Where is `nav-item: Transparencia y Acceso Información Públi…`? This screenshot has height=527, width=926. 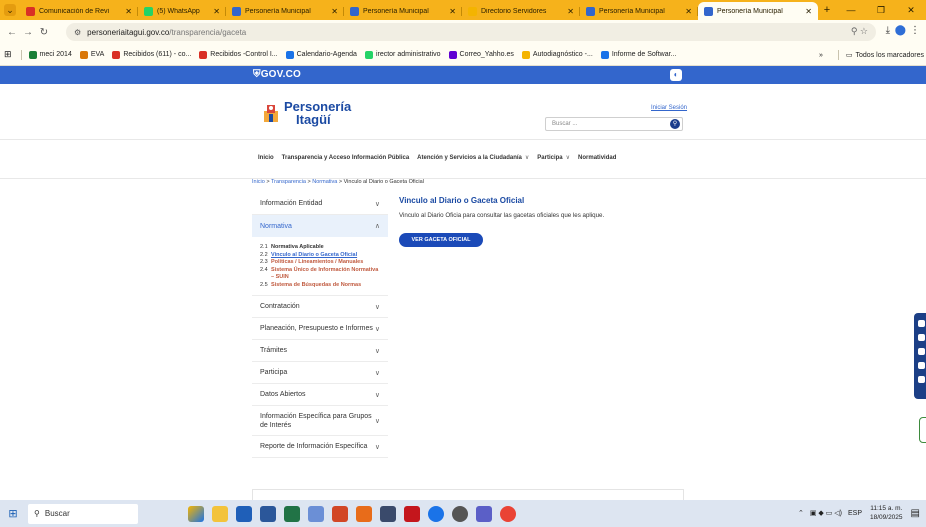 nav-item: Transparencia y Acceso Información Públi… is located at coordinates (346, 157).